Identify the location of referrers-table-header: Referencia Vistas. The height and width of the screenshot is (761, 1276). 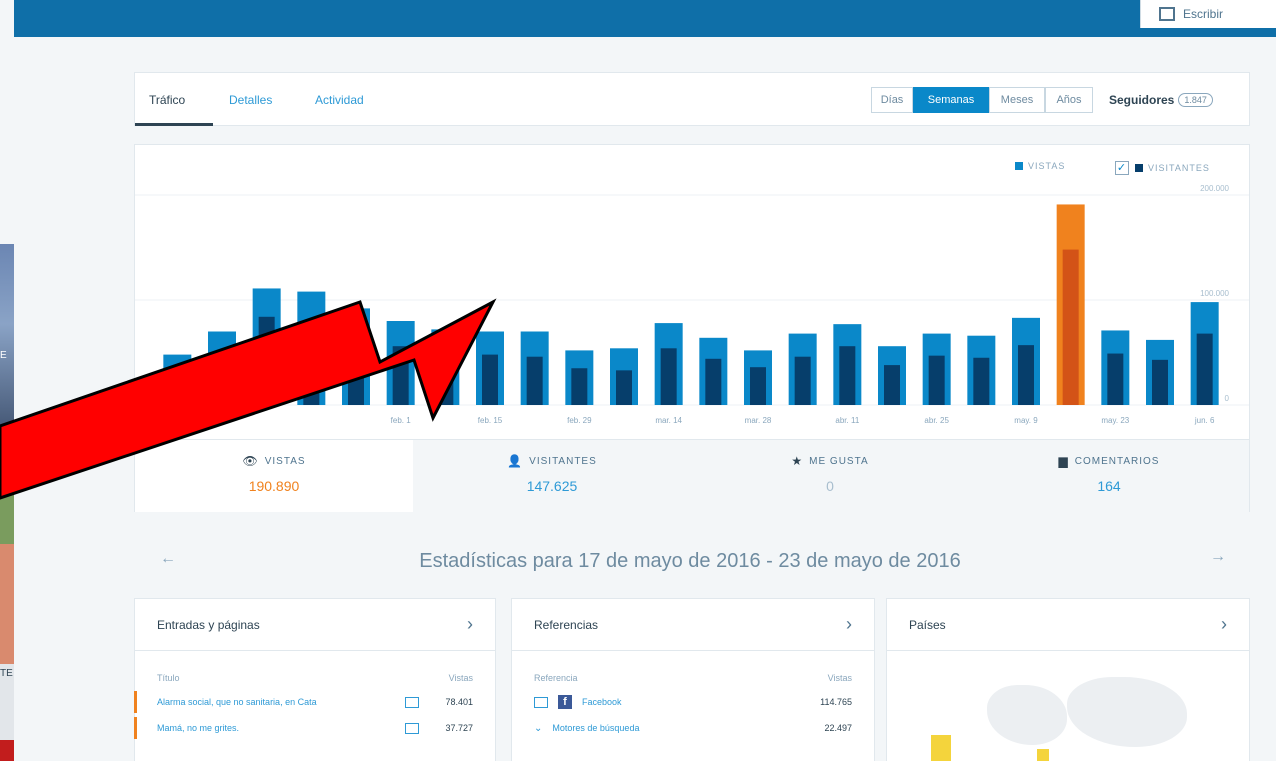
(693, 667).